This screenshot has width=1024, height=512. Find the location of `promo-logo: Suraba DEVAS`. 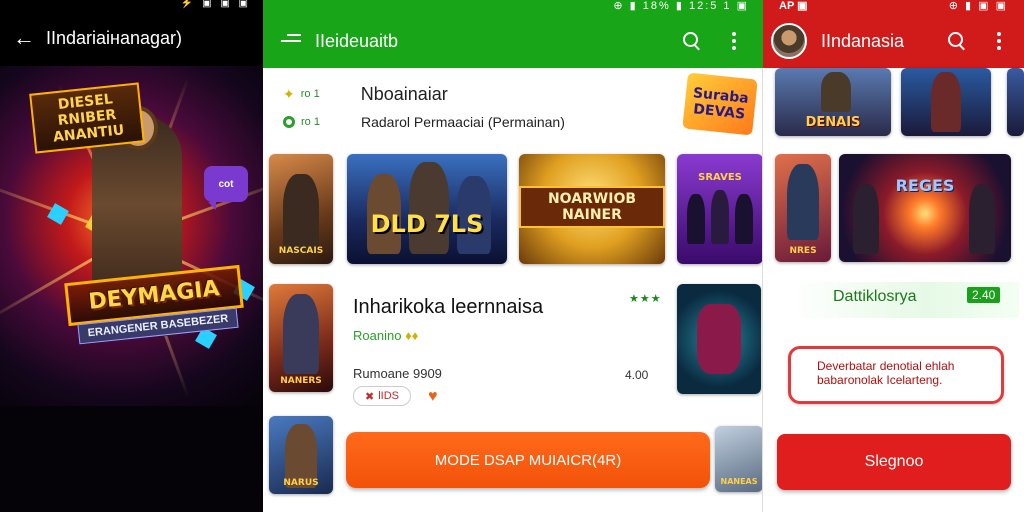

promo-logo: Suraba DEVAS is located at coordinates (720, 104).